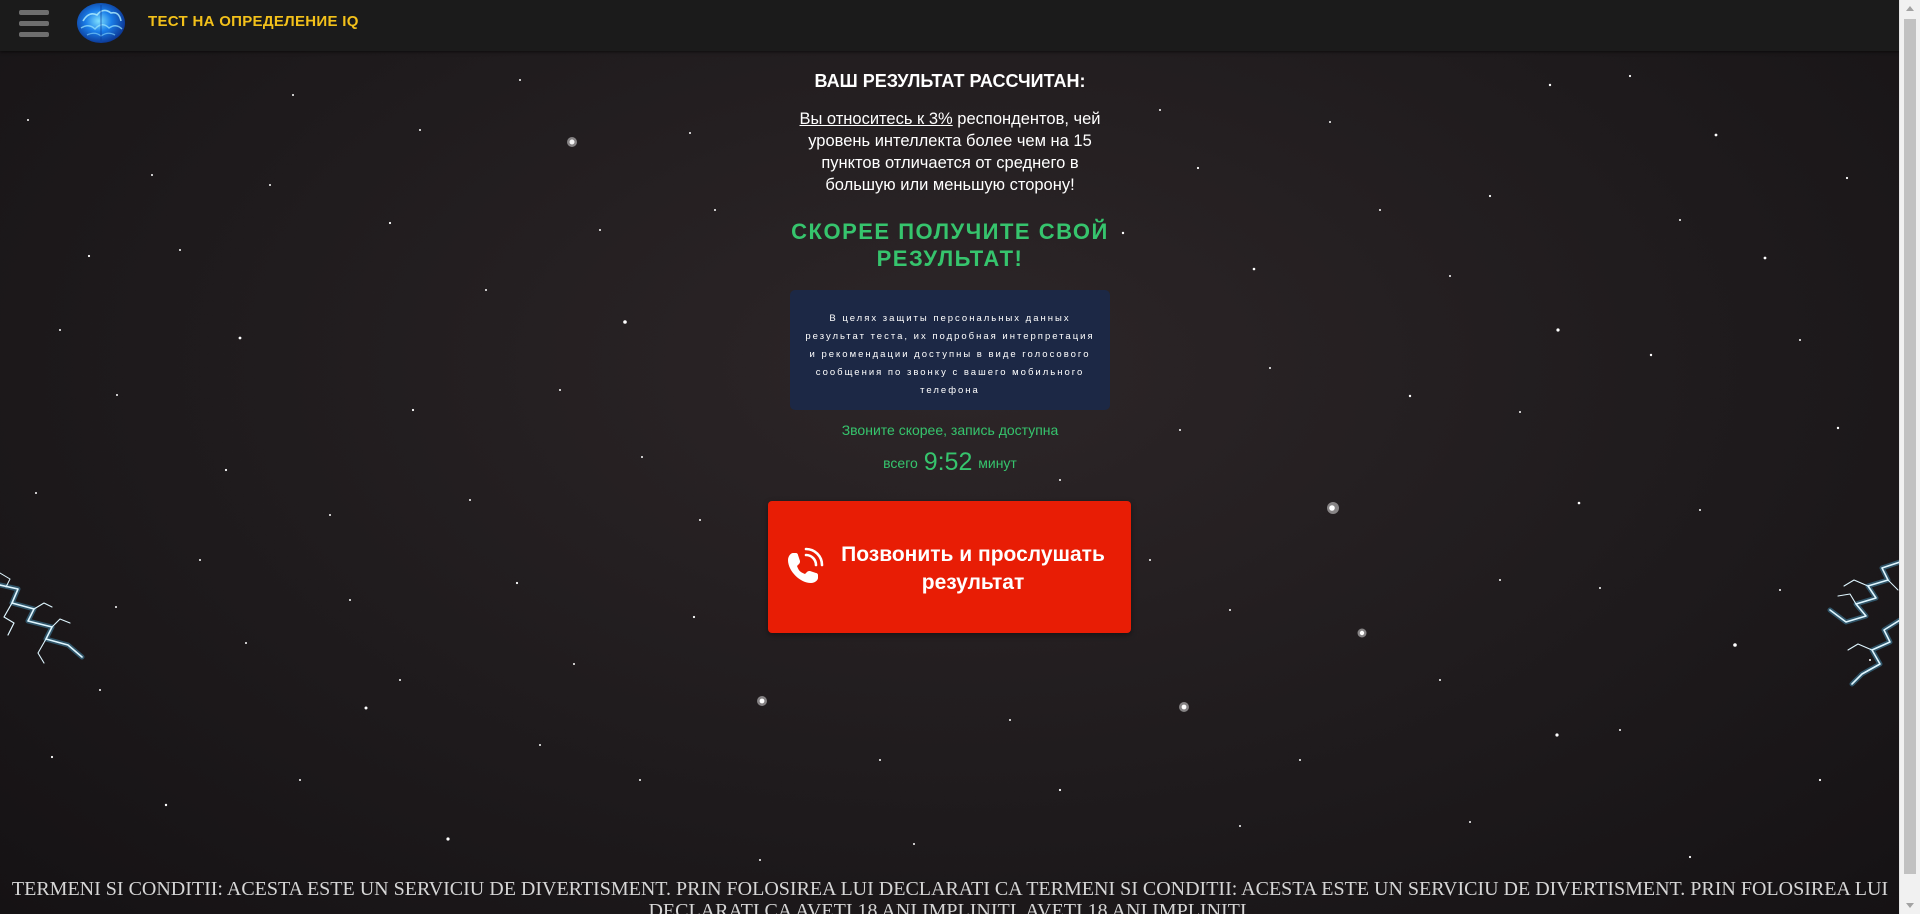  Describe the element at coordinates (101, 23) in the screenshot. I see `brain-logo-icon` at that location.